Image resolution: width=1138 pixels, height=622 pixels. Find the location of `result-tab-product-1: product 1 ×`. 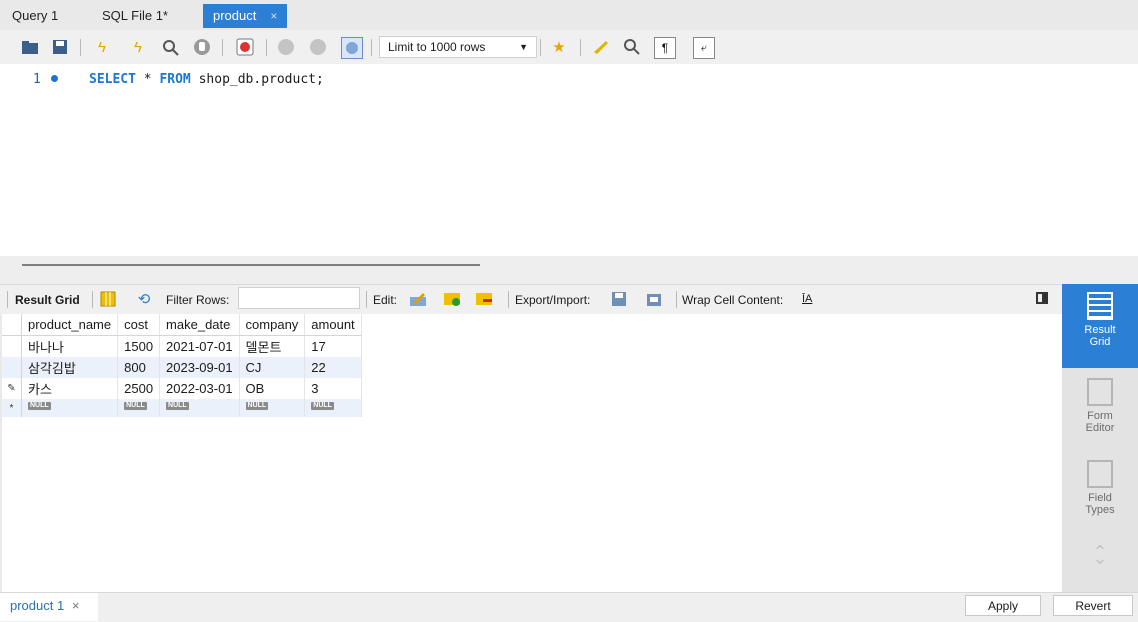

result-tab-product-1: product 1 × is located at coordinates (49, 607).